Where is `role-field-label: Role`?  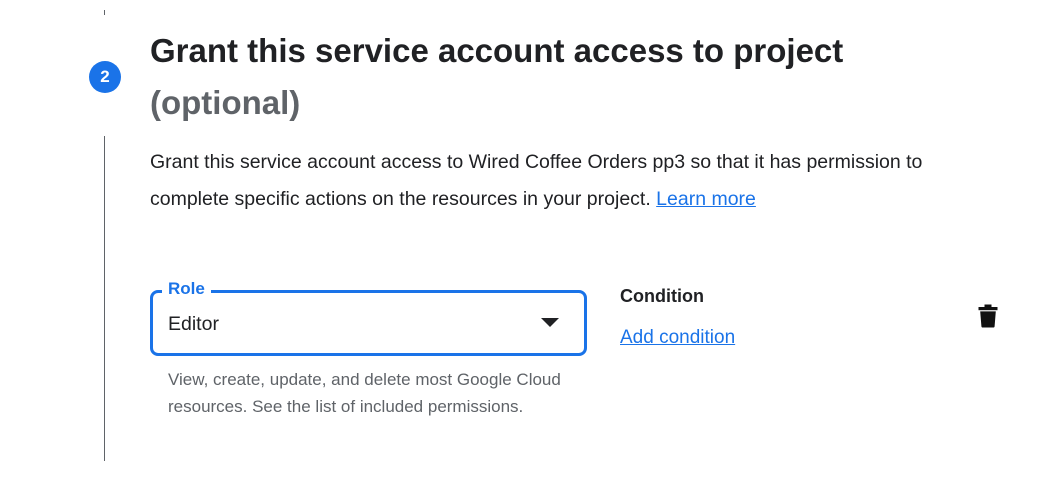 role-field-label: Role is located at coordinates (186, 289).